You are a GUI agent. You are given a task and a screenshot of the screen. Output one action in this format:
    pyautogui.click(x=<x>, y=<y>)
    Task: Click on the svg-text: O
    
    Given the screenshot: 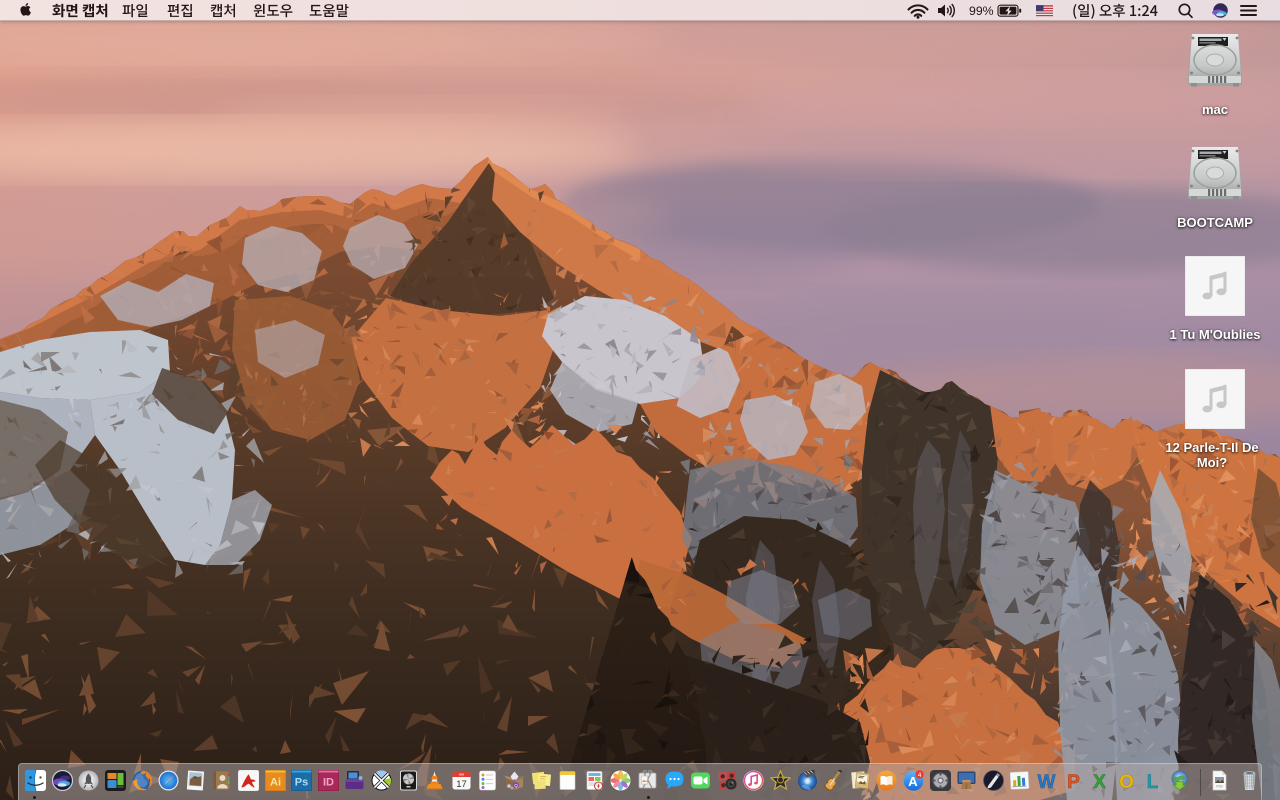 What is the action you would take?
    pyautogui.click(x=1126, y=781)
    